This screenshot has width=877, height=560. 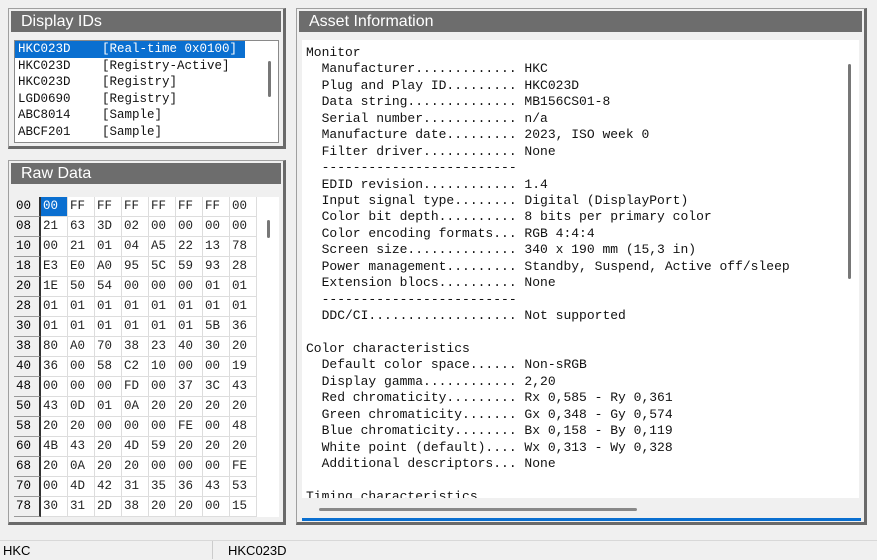 I want to click on byte-cell: 30, so click(x=216, y=347).